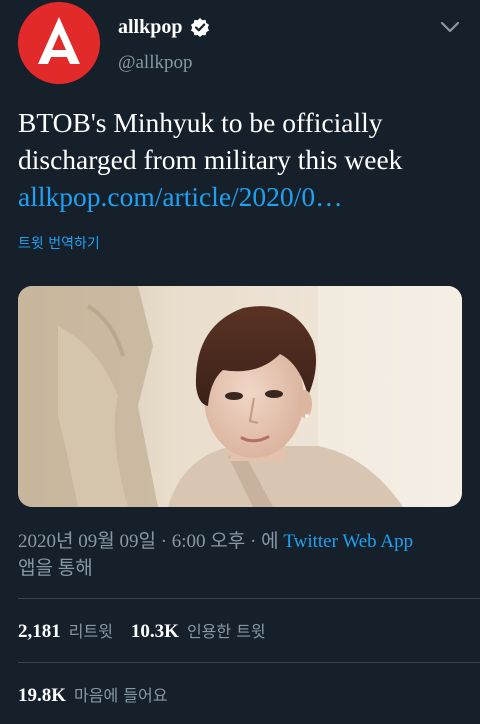 The width and height of the screenshot is (480, 724). I want to click on translate-tweet-link: 트윗 번역하기, so click(59, 243).